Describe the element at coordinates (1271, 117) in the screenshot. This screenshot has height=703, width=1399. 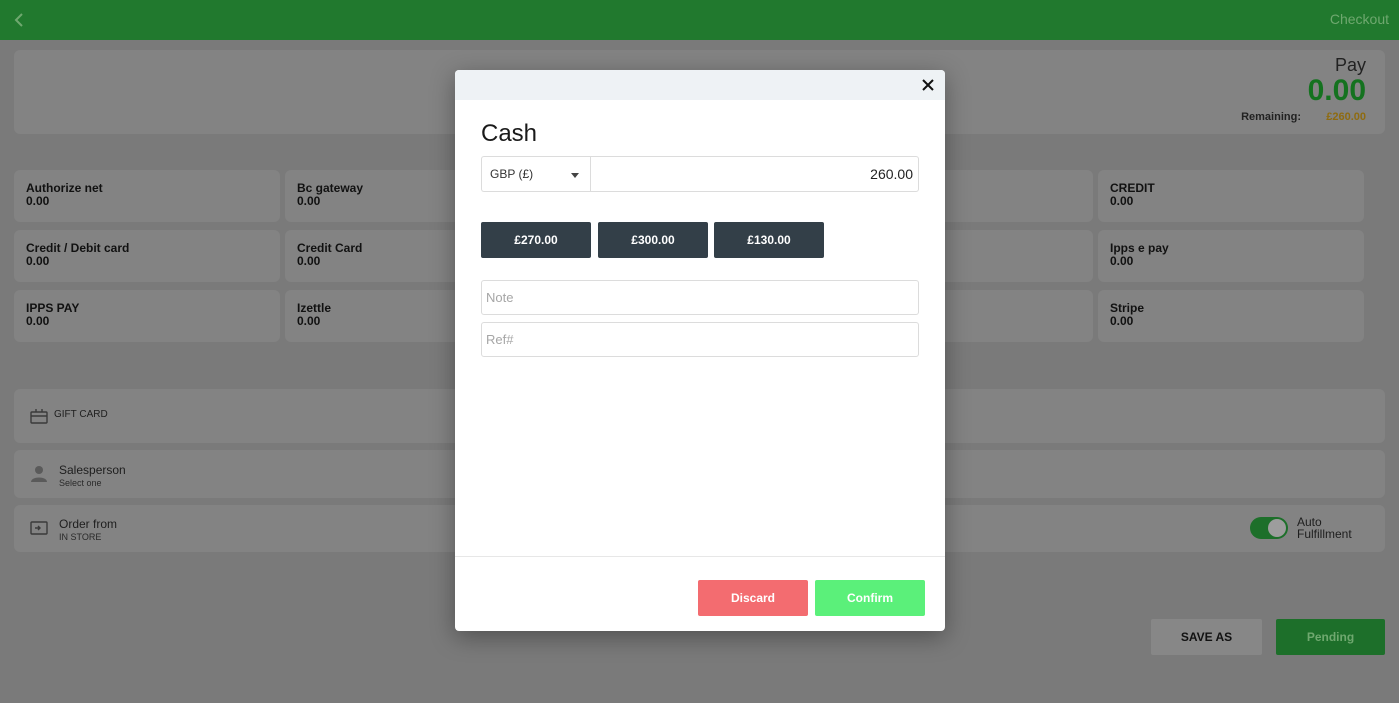
I see `remaining-label: Remaining:` at that location.